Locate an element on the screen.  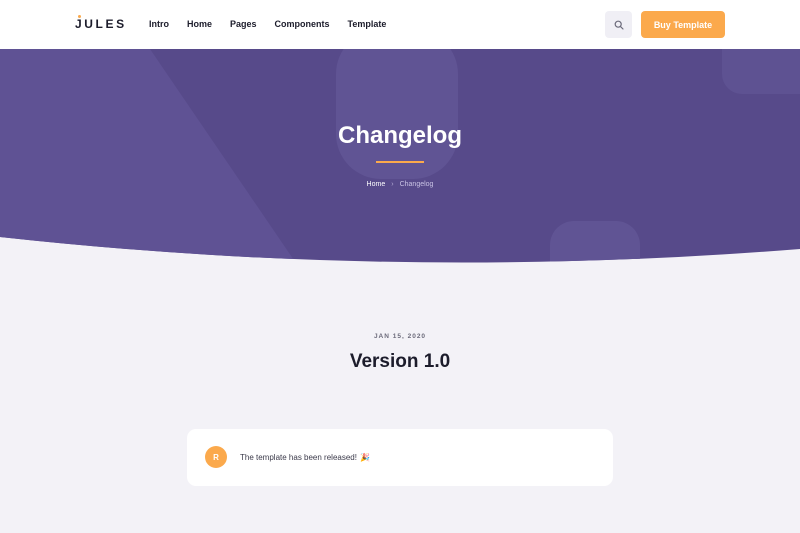
page-title: Changelog is located at coordinates (400, 135).